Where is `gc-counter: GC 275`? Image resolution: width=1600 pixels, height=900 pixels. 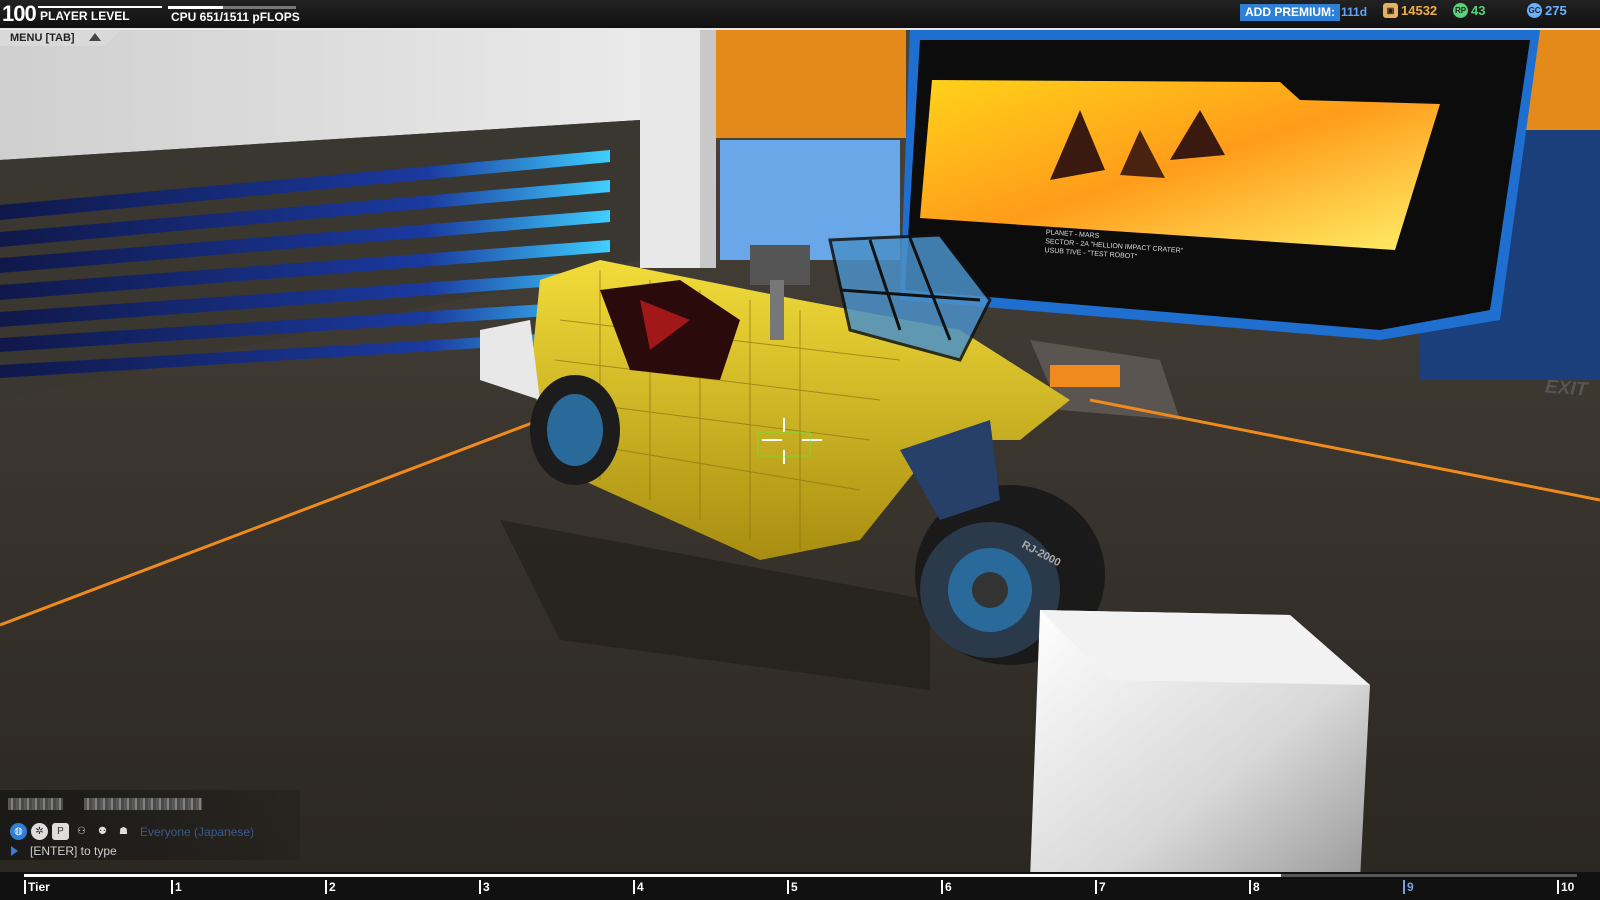 gc-counter: GC 275 is located at coordinates (1547, 10).